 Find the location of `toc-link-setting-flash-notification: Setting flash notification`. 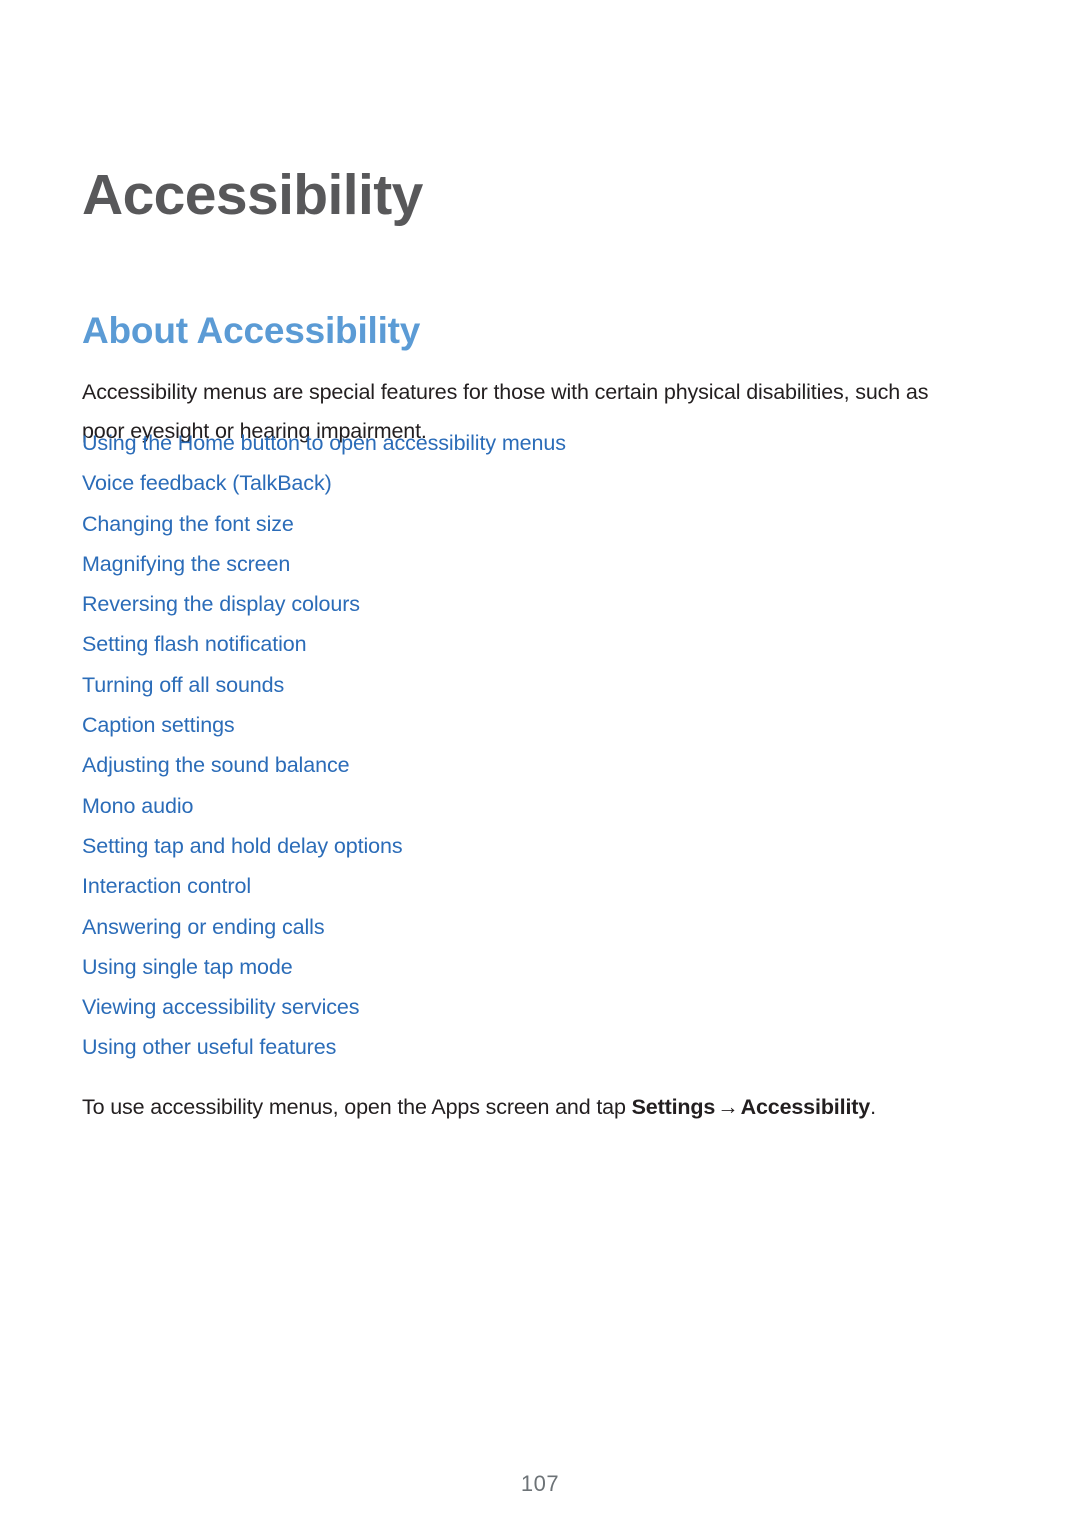

toc-link-setting-flash-notification: Setting flash notification is located at coordinates (432, 644).